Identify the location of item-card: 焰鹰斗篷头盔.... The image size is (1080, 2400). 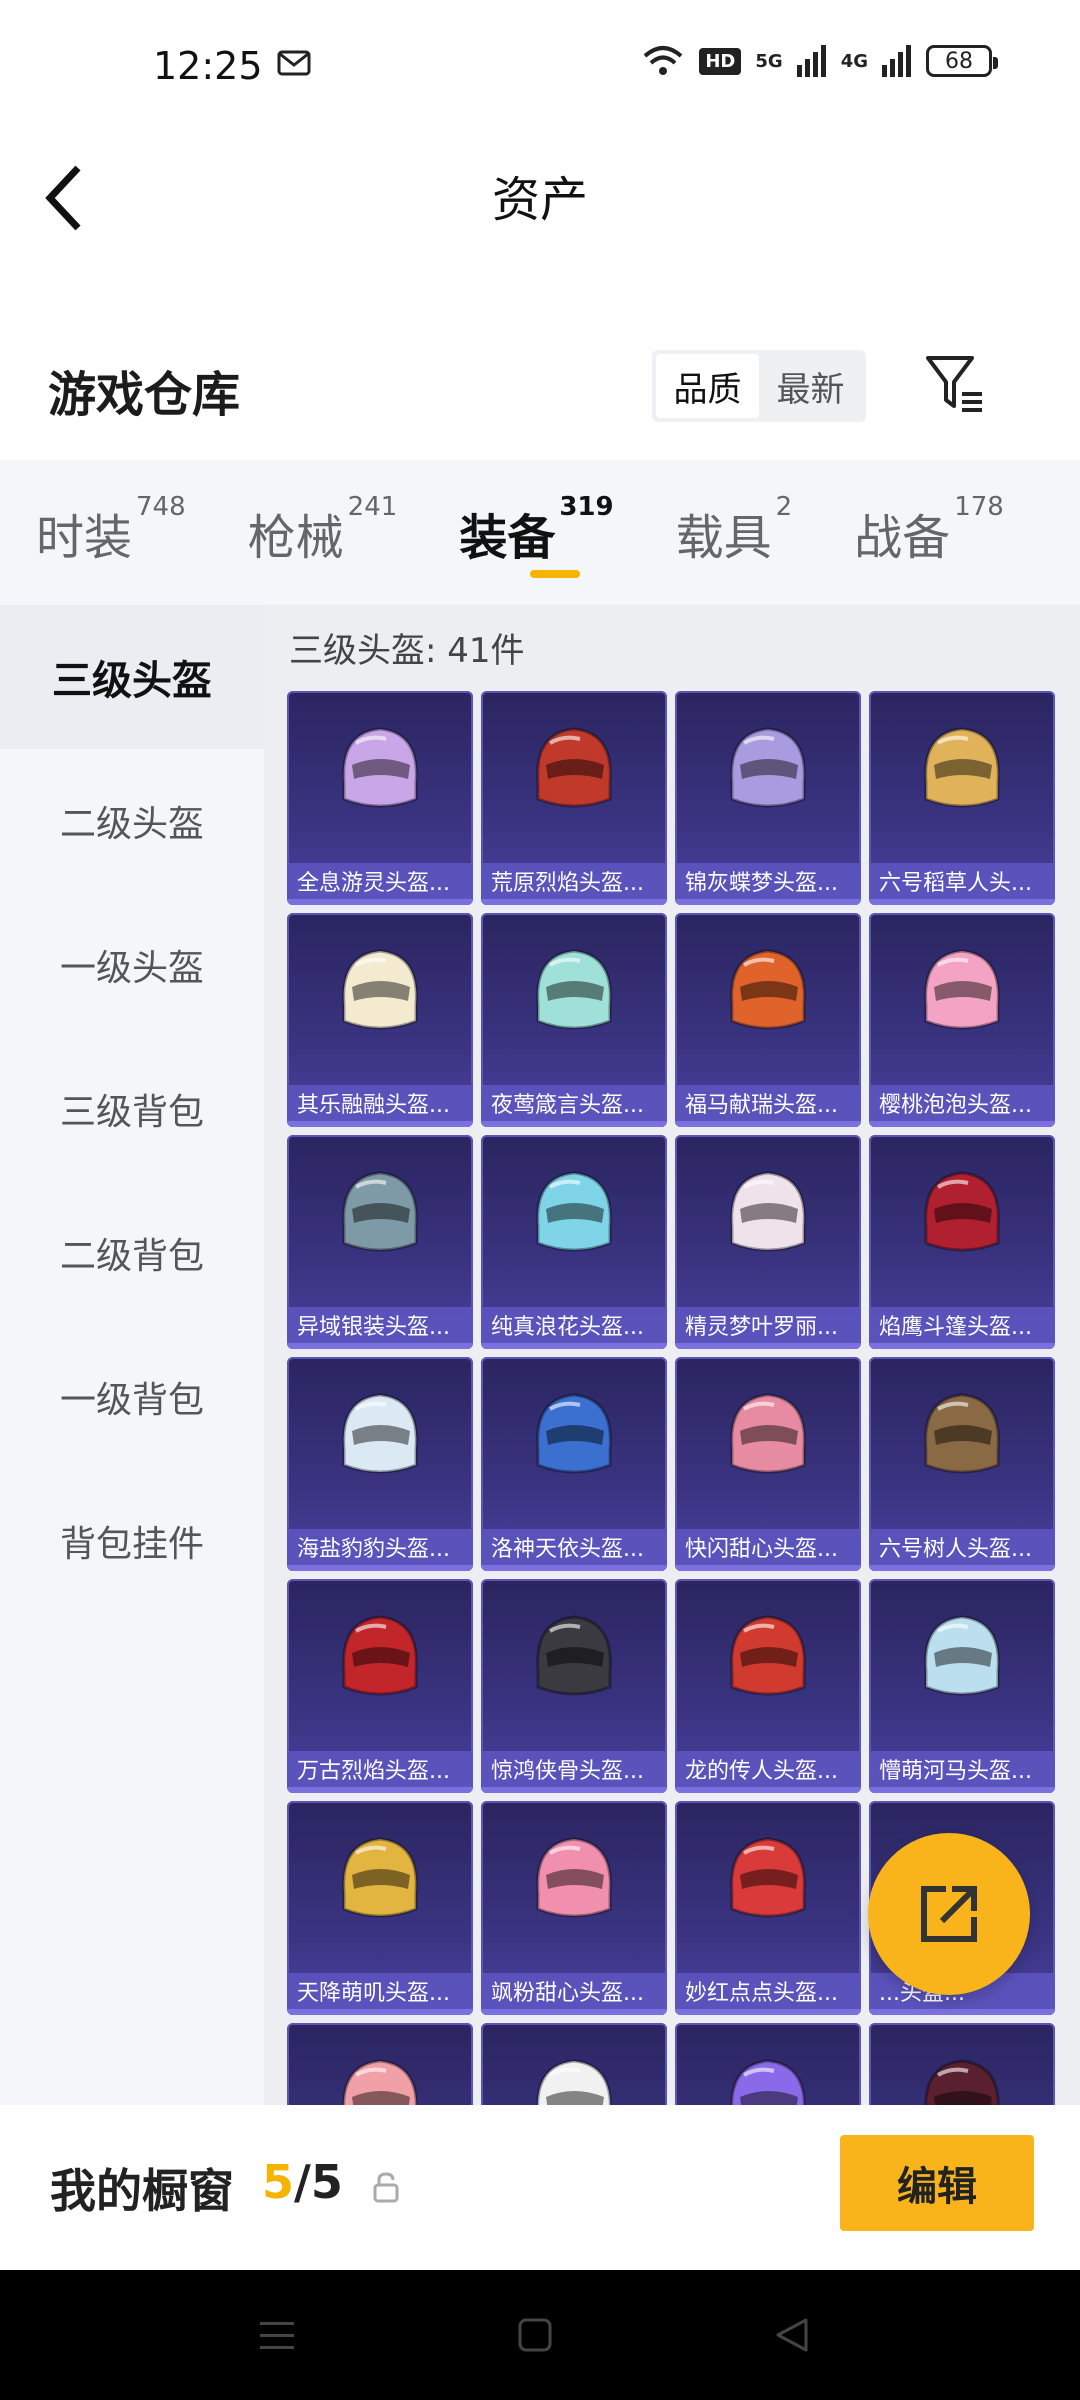
(962, 1242).